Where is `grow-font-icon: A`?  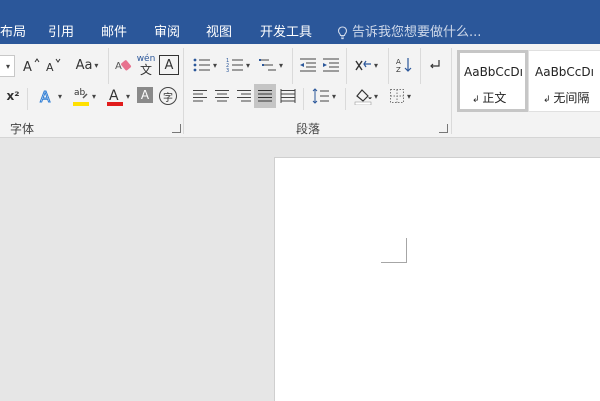
grow-font-icon: A is located at coordinates (31, 66).